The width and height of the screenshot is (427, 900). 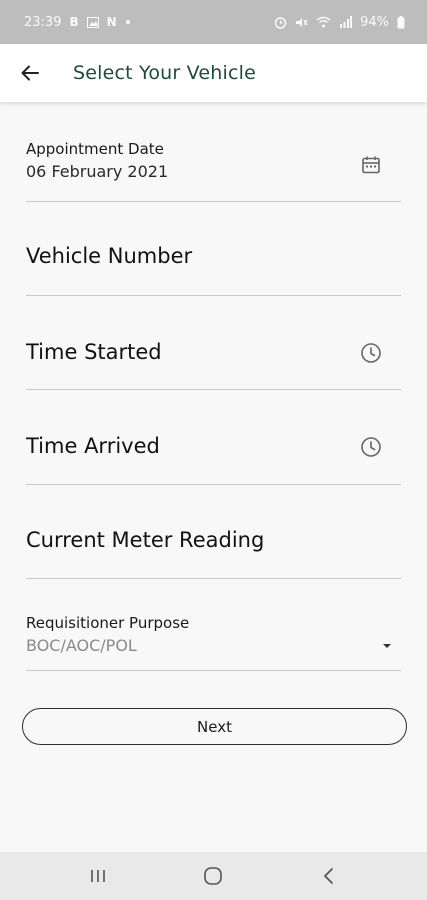 I want to click on time-arrived-placeholder: Time Arrived, so click(x=93, y=446).